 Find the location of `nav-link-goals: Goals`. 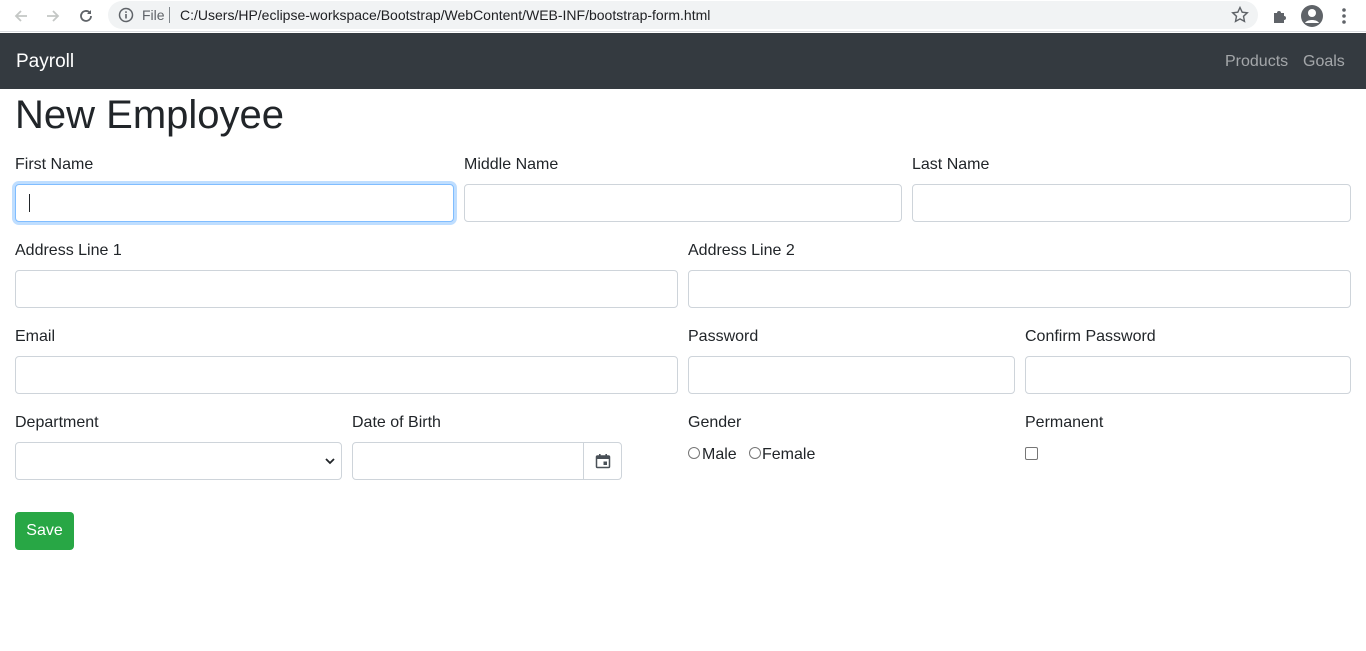

nav-link-goals: Goals is located at coordinates (1324, 62).